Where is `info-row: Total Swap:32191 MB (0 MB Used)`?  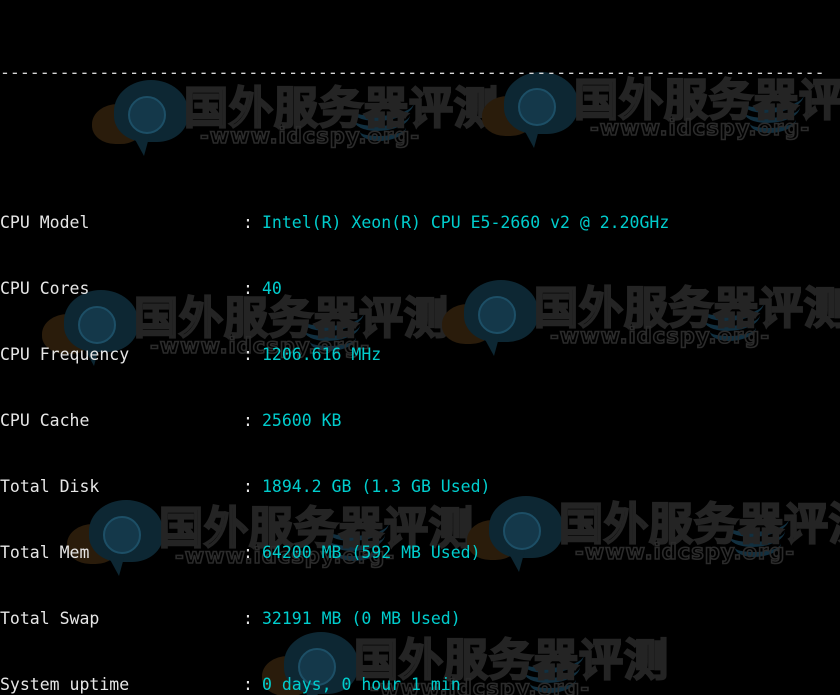
info-row: Total Swap:32191 MB (0 MB Used) is located at coordinates (420, 619).